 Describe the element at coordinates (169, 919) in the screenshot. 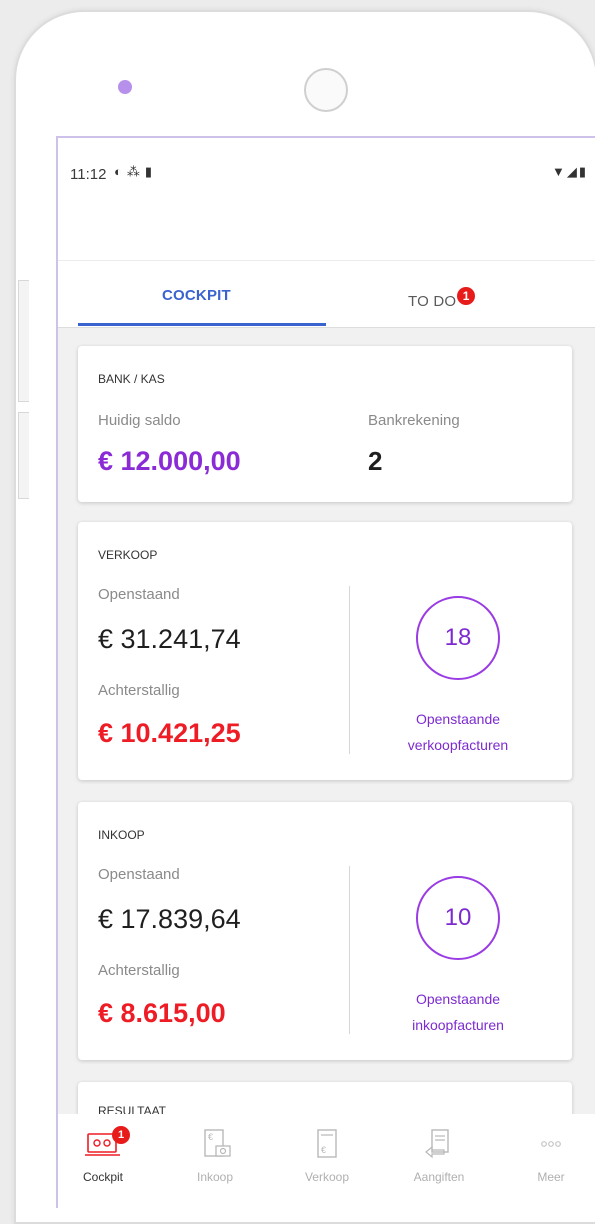

I see `purchase-open-value: € 17.839,64` at that location.